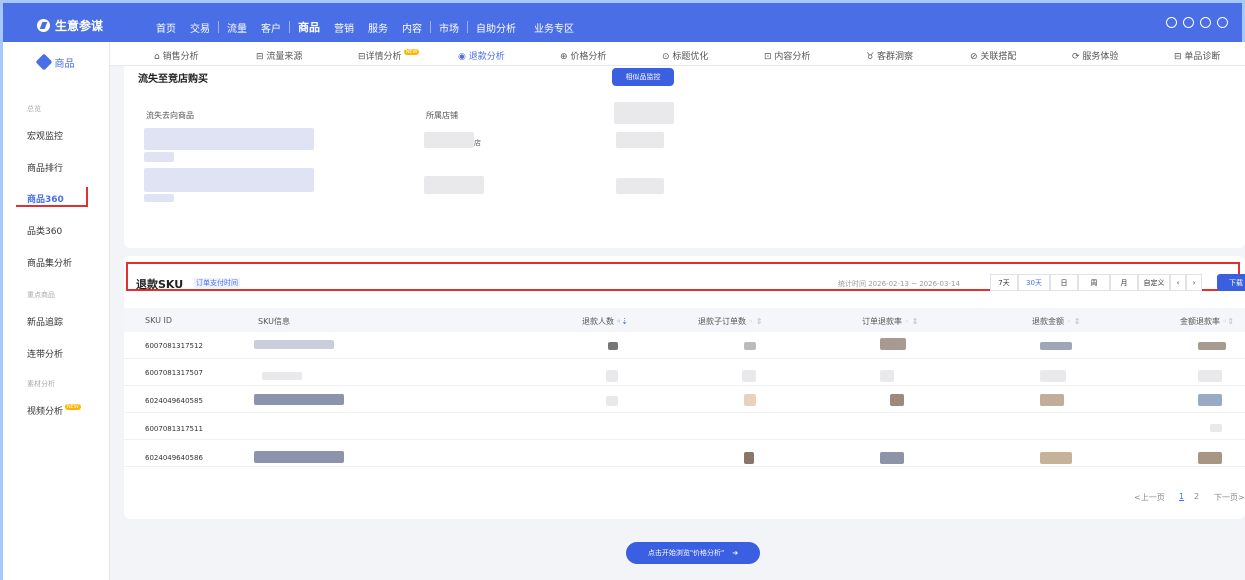 The image size is (1245, 580). What do you see at coordinates (690, 57) in the screenshot?
I see `tab-title-label: 标题优化` at bounding box center [690, 57].